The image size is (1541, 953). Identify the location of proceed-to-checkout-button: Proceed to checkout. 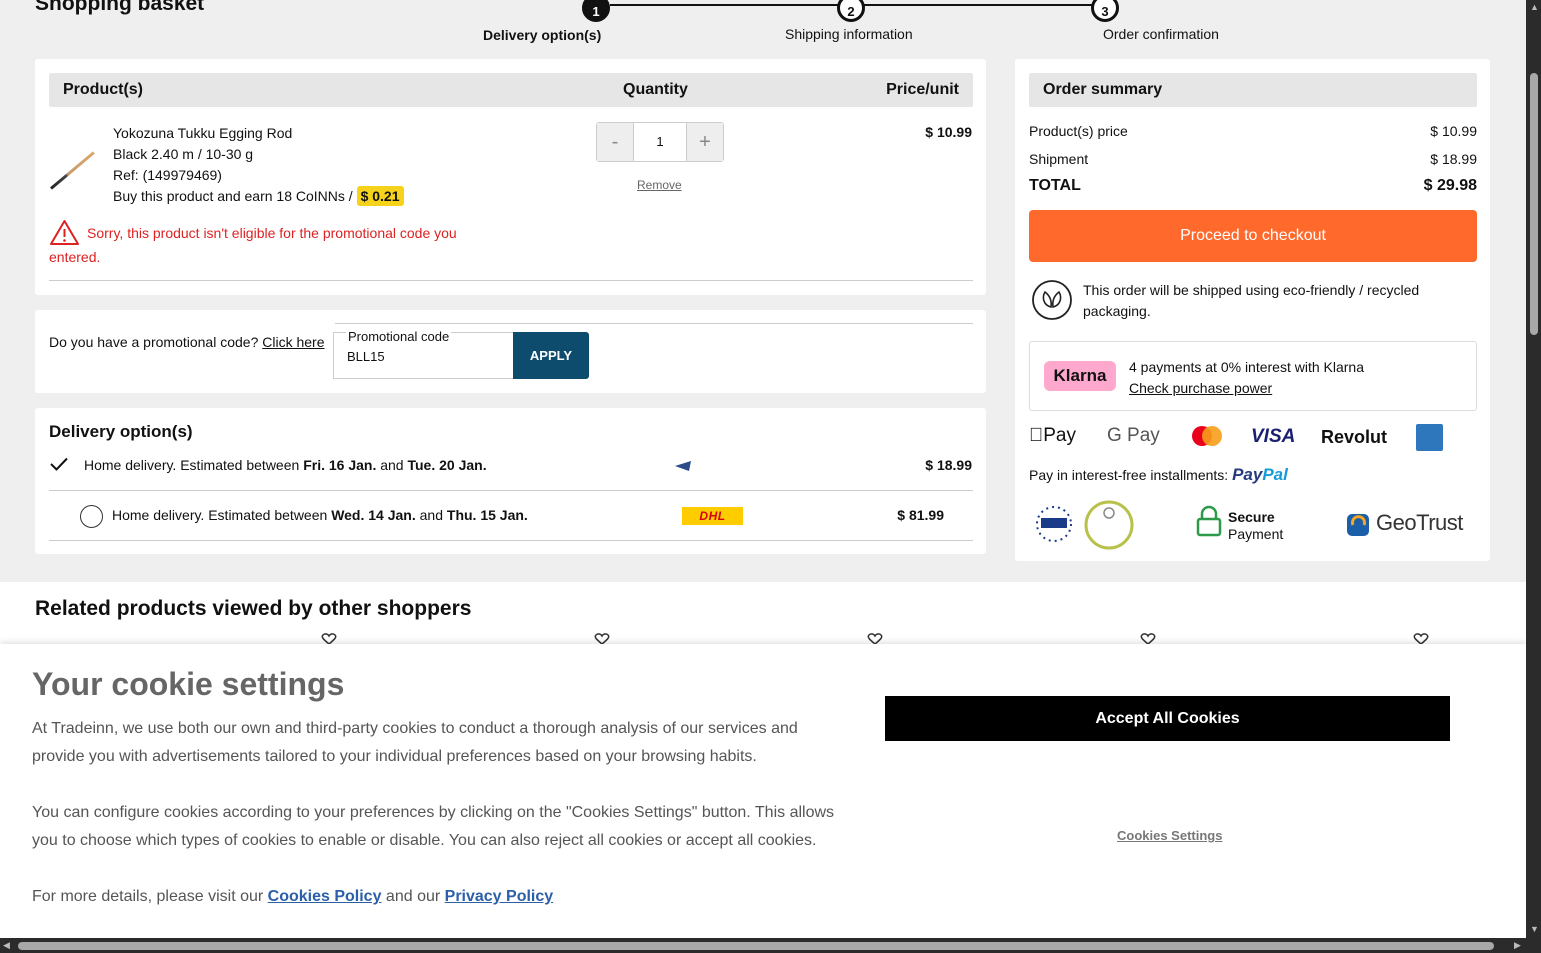
(1253, 236).